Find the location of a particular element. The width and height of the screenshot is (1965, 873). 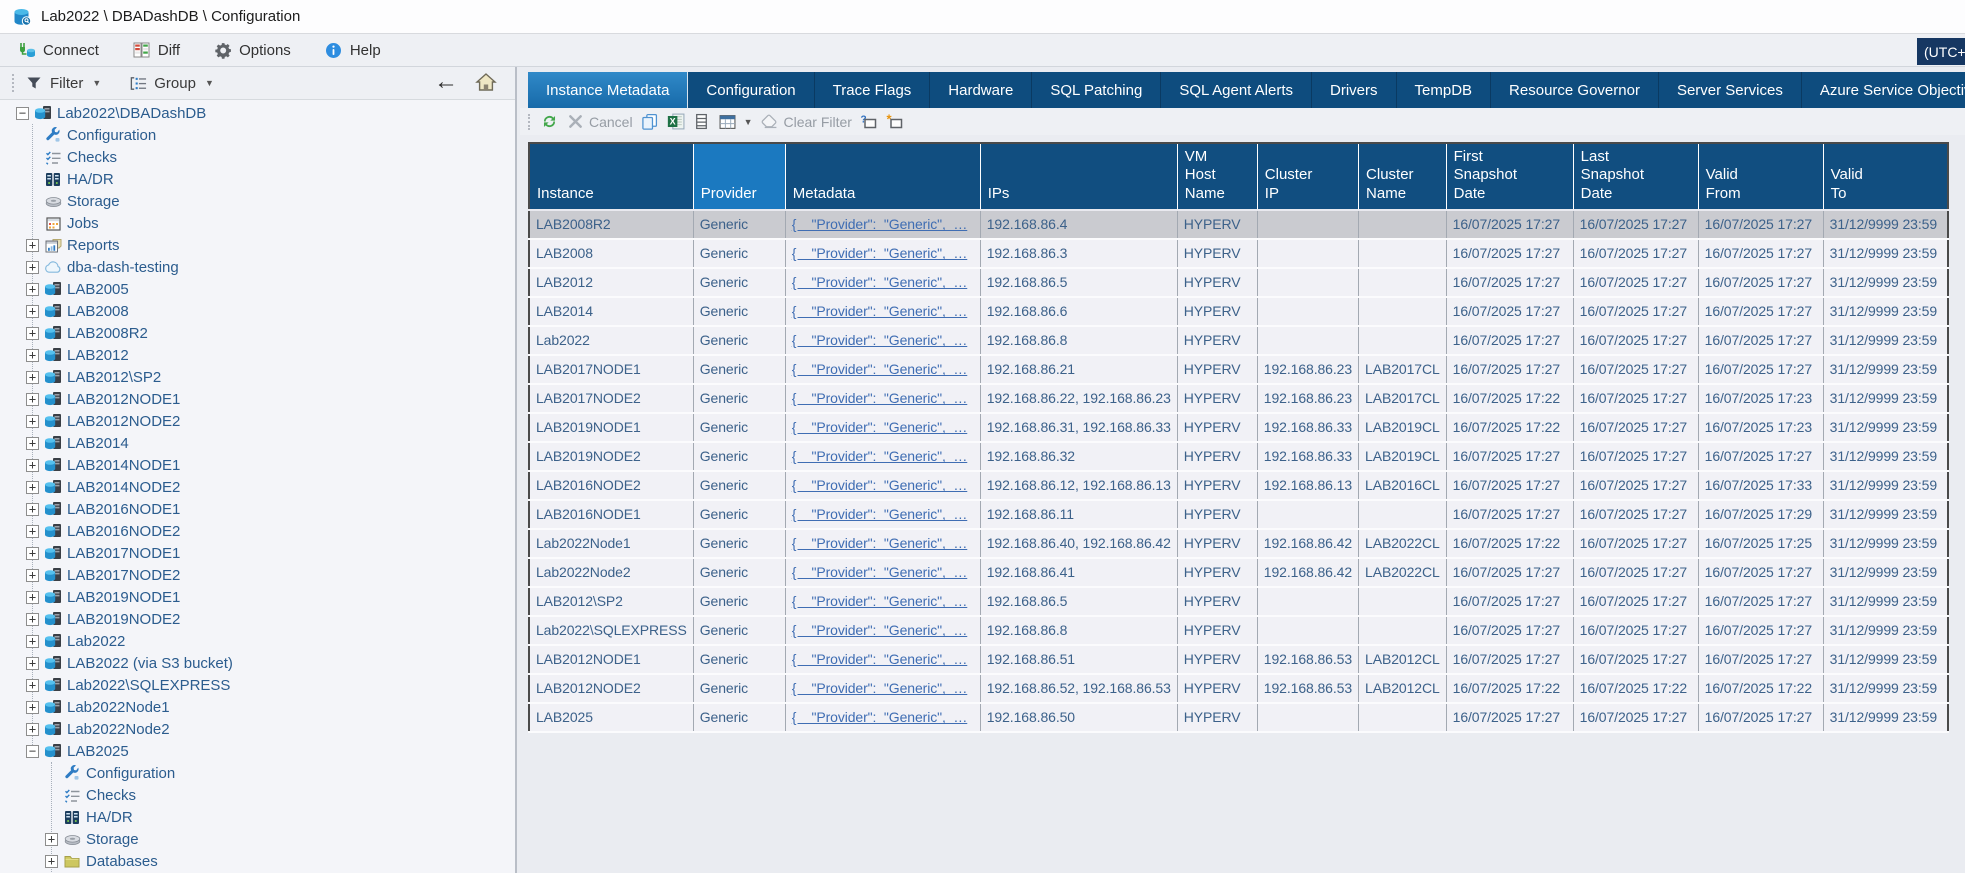

cell-instance: LAB2019NODE2 is located at coordinates (611, 456).